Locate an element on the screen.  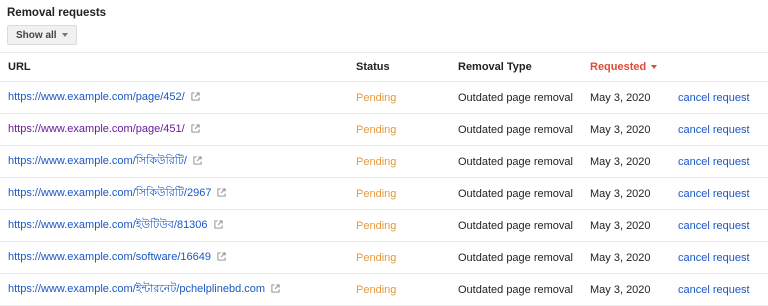
url-link: https://www.example.com/software/16649 is located at coordinates (109, 257).